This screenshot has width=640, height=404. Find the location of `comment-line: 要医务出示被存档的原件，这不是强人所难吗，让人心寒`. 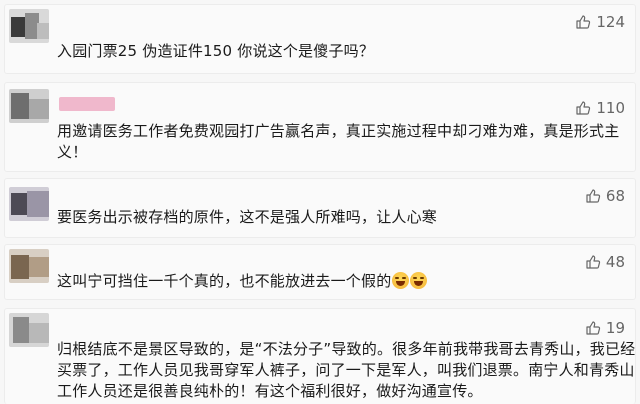

comment-line: 要医务出示被存档的原件，这不是强人所难吗，让人心寒 is located at coordinates (247, 217).